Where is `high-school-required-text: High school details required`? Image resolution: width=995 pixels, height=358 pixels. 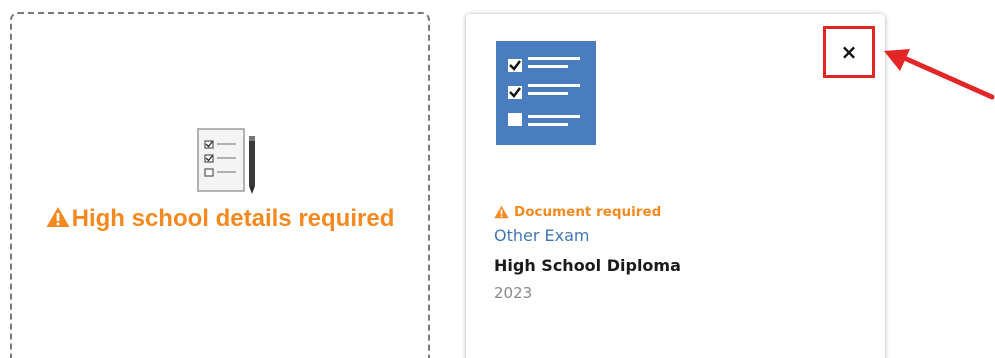
high-school-required-text: High school details required is located at coordinates (233, 218).